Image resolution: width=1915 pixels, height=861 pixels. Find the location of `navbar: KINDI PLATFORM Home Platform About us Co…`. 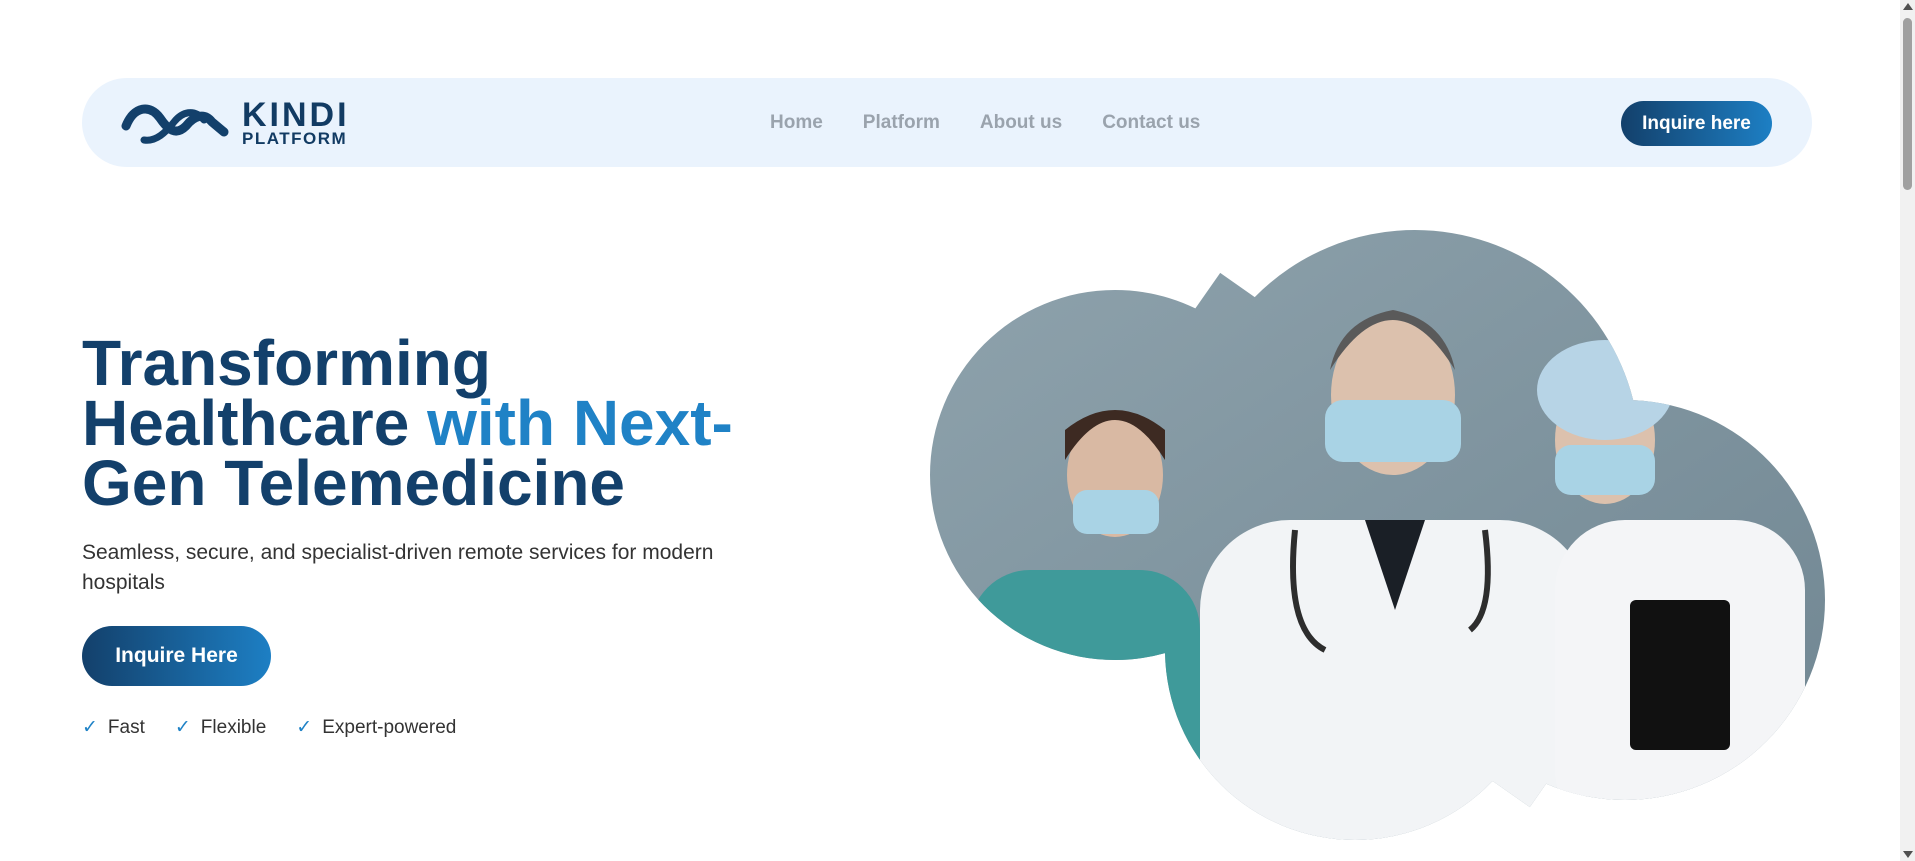

navbar: KINDI PLATFORM Home Platform About us Co… is located at coordinates (947, 122).